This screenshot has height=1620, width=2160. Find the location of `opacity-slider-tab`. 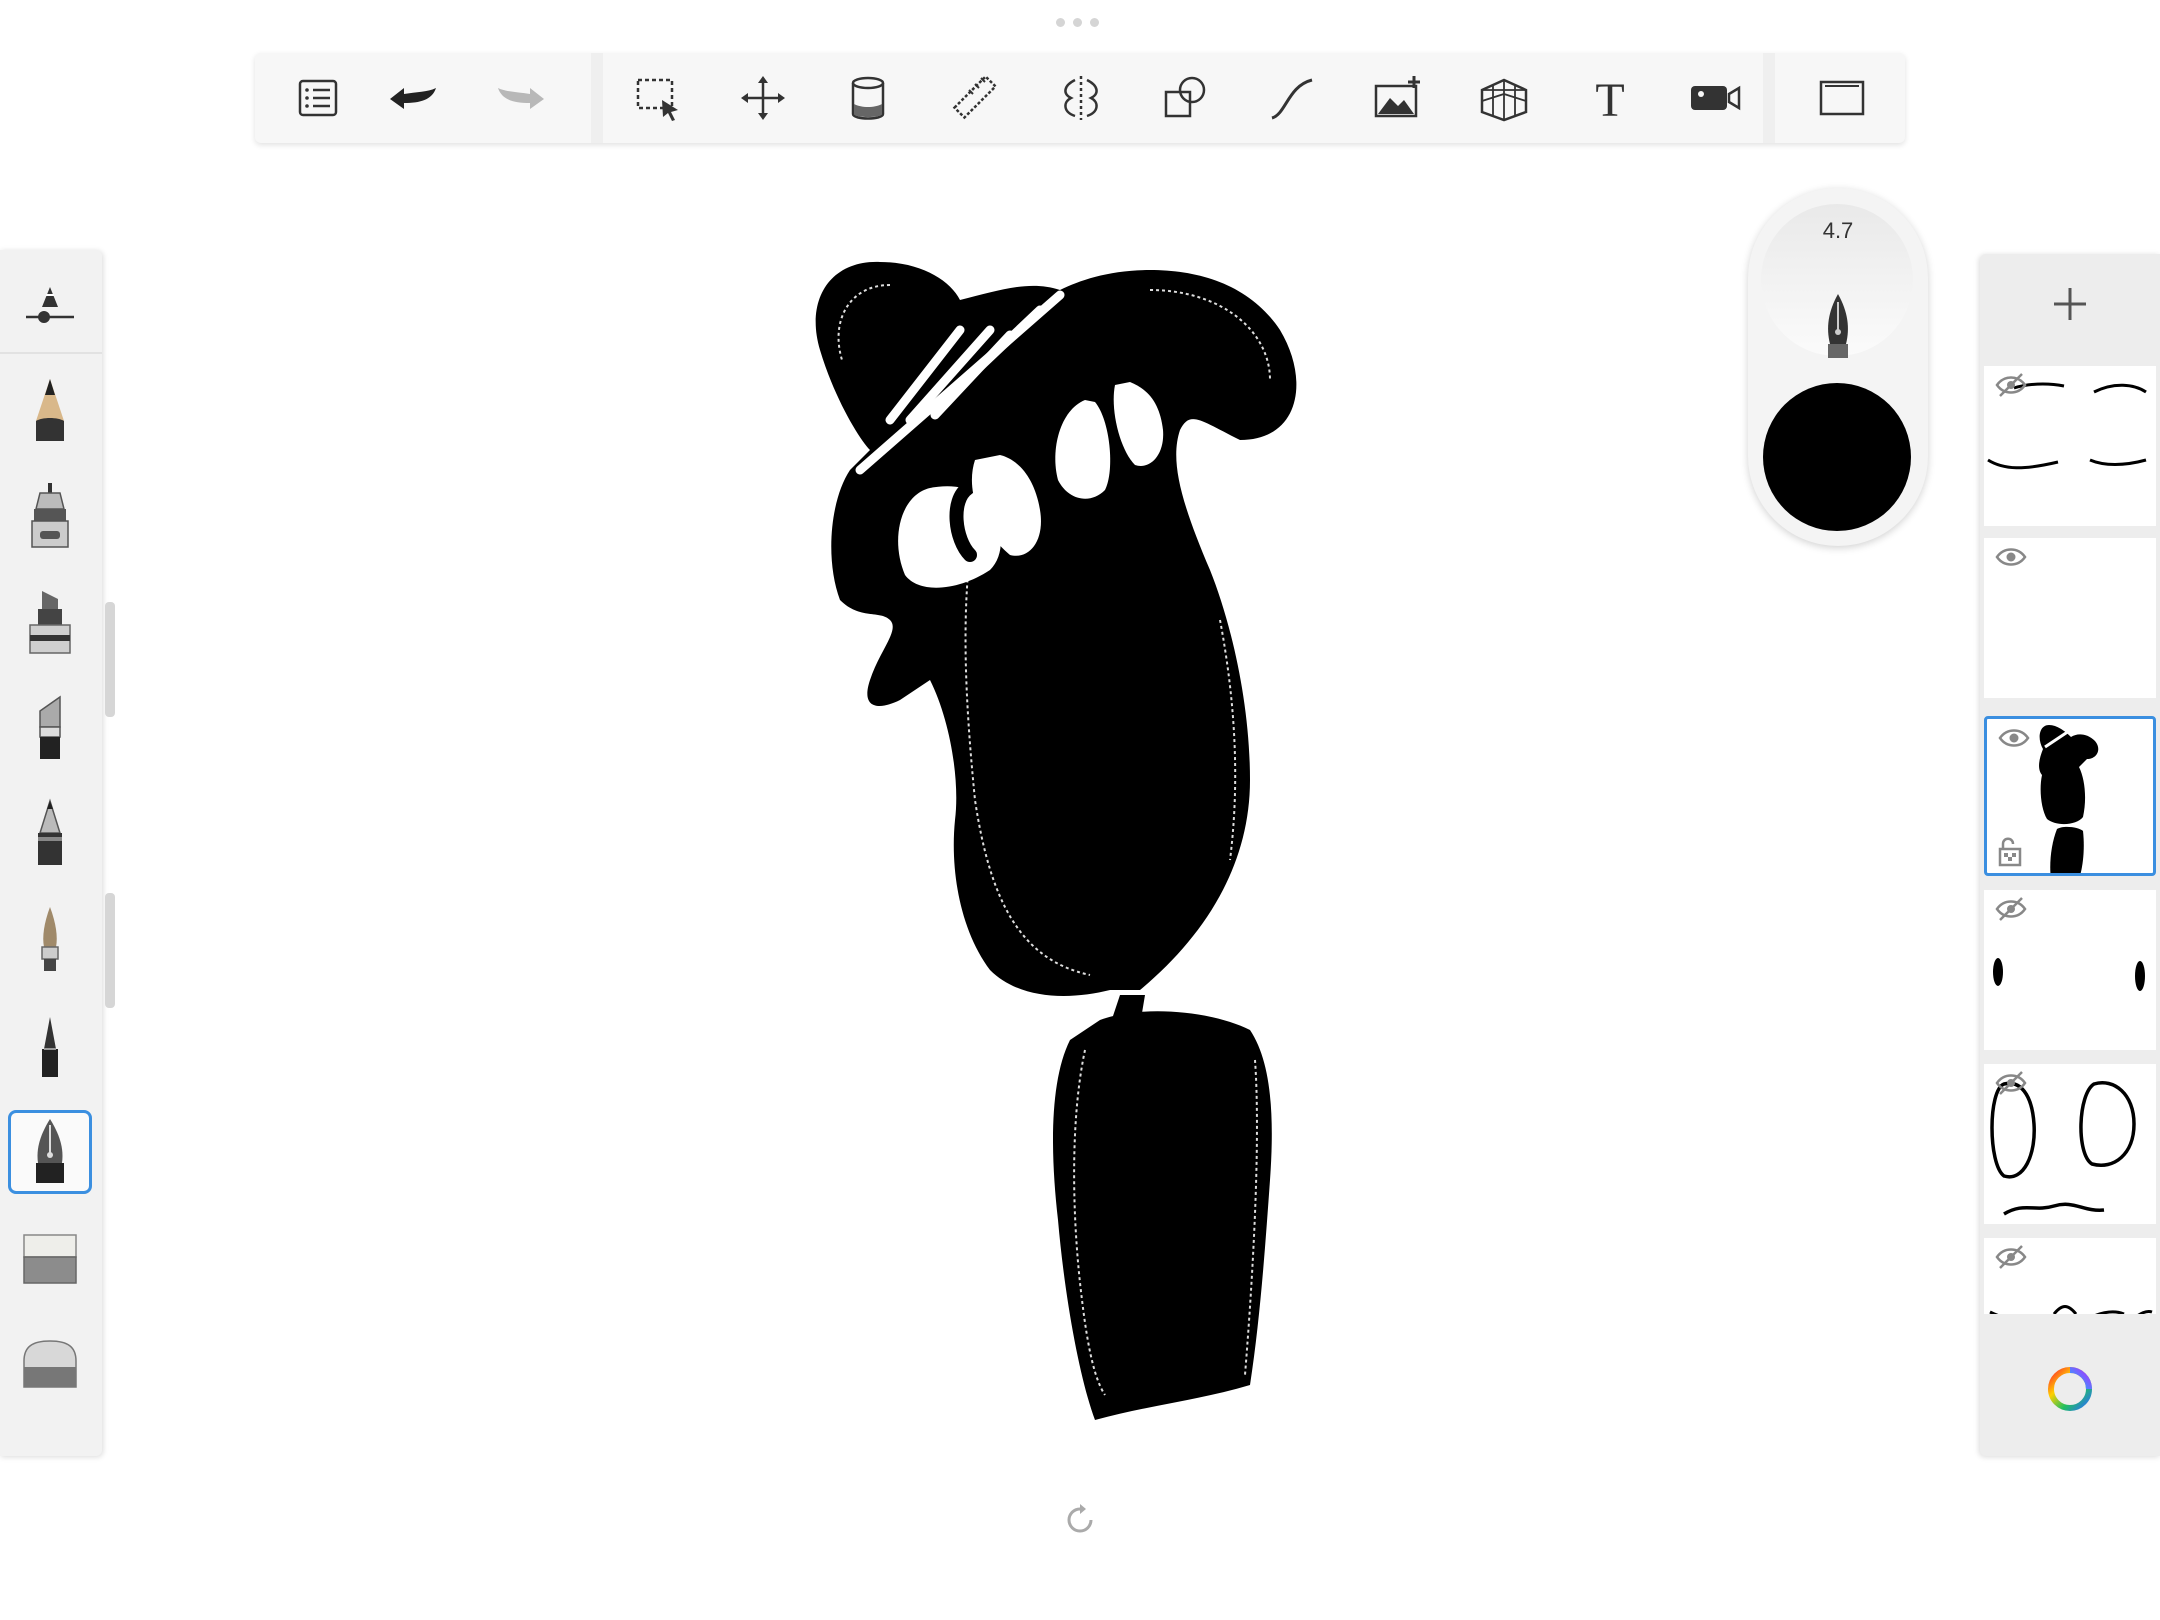

opacity-slider-tab is located at coordinates (110, 950).